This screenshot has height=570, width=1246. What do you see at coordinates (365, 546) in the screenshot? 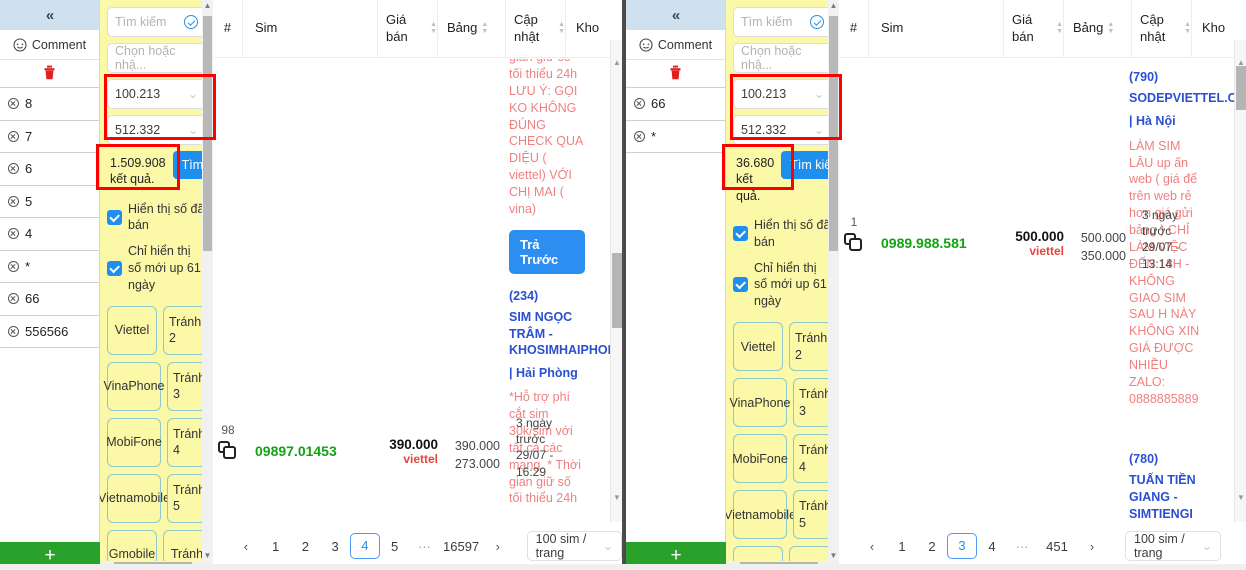
I see `page-button-4-active: 4` at bounding box center [365, 546].